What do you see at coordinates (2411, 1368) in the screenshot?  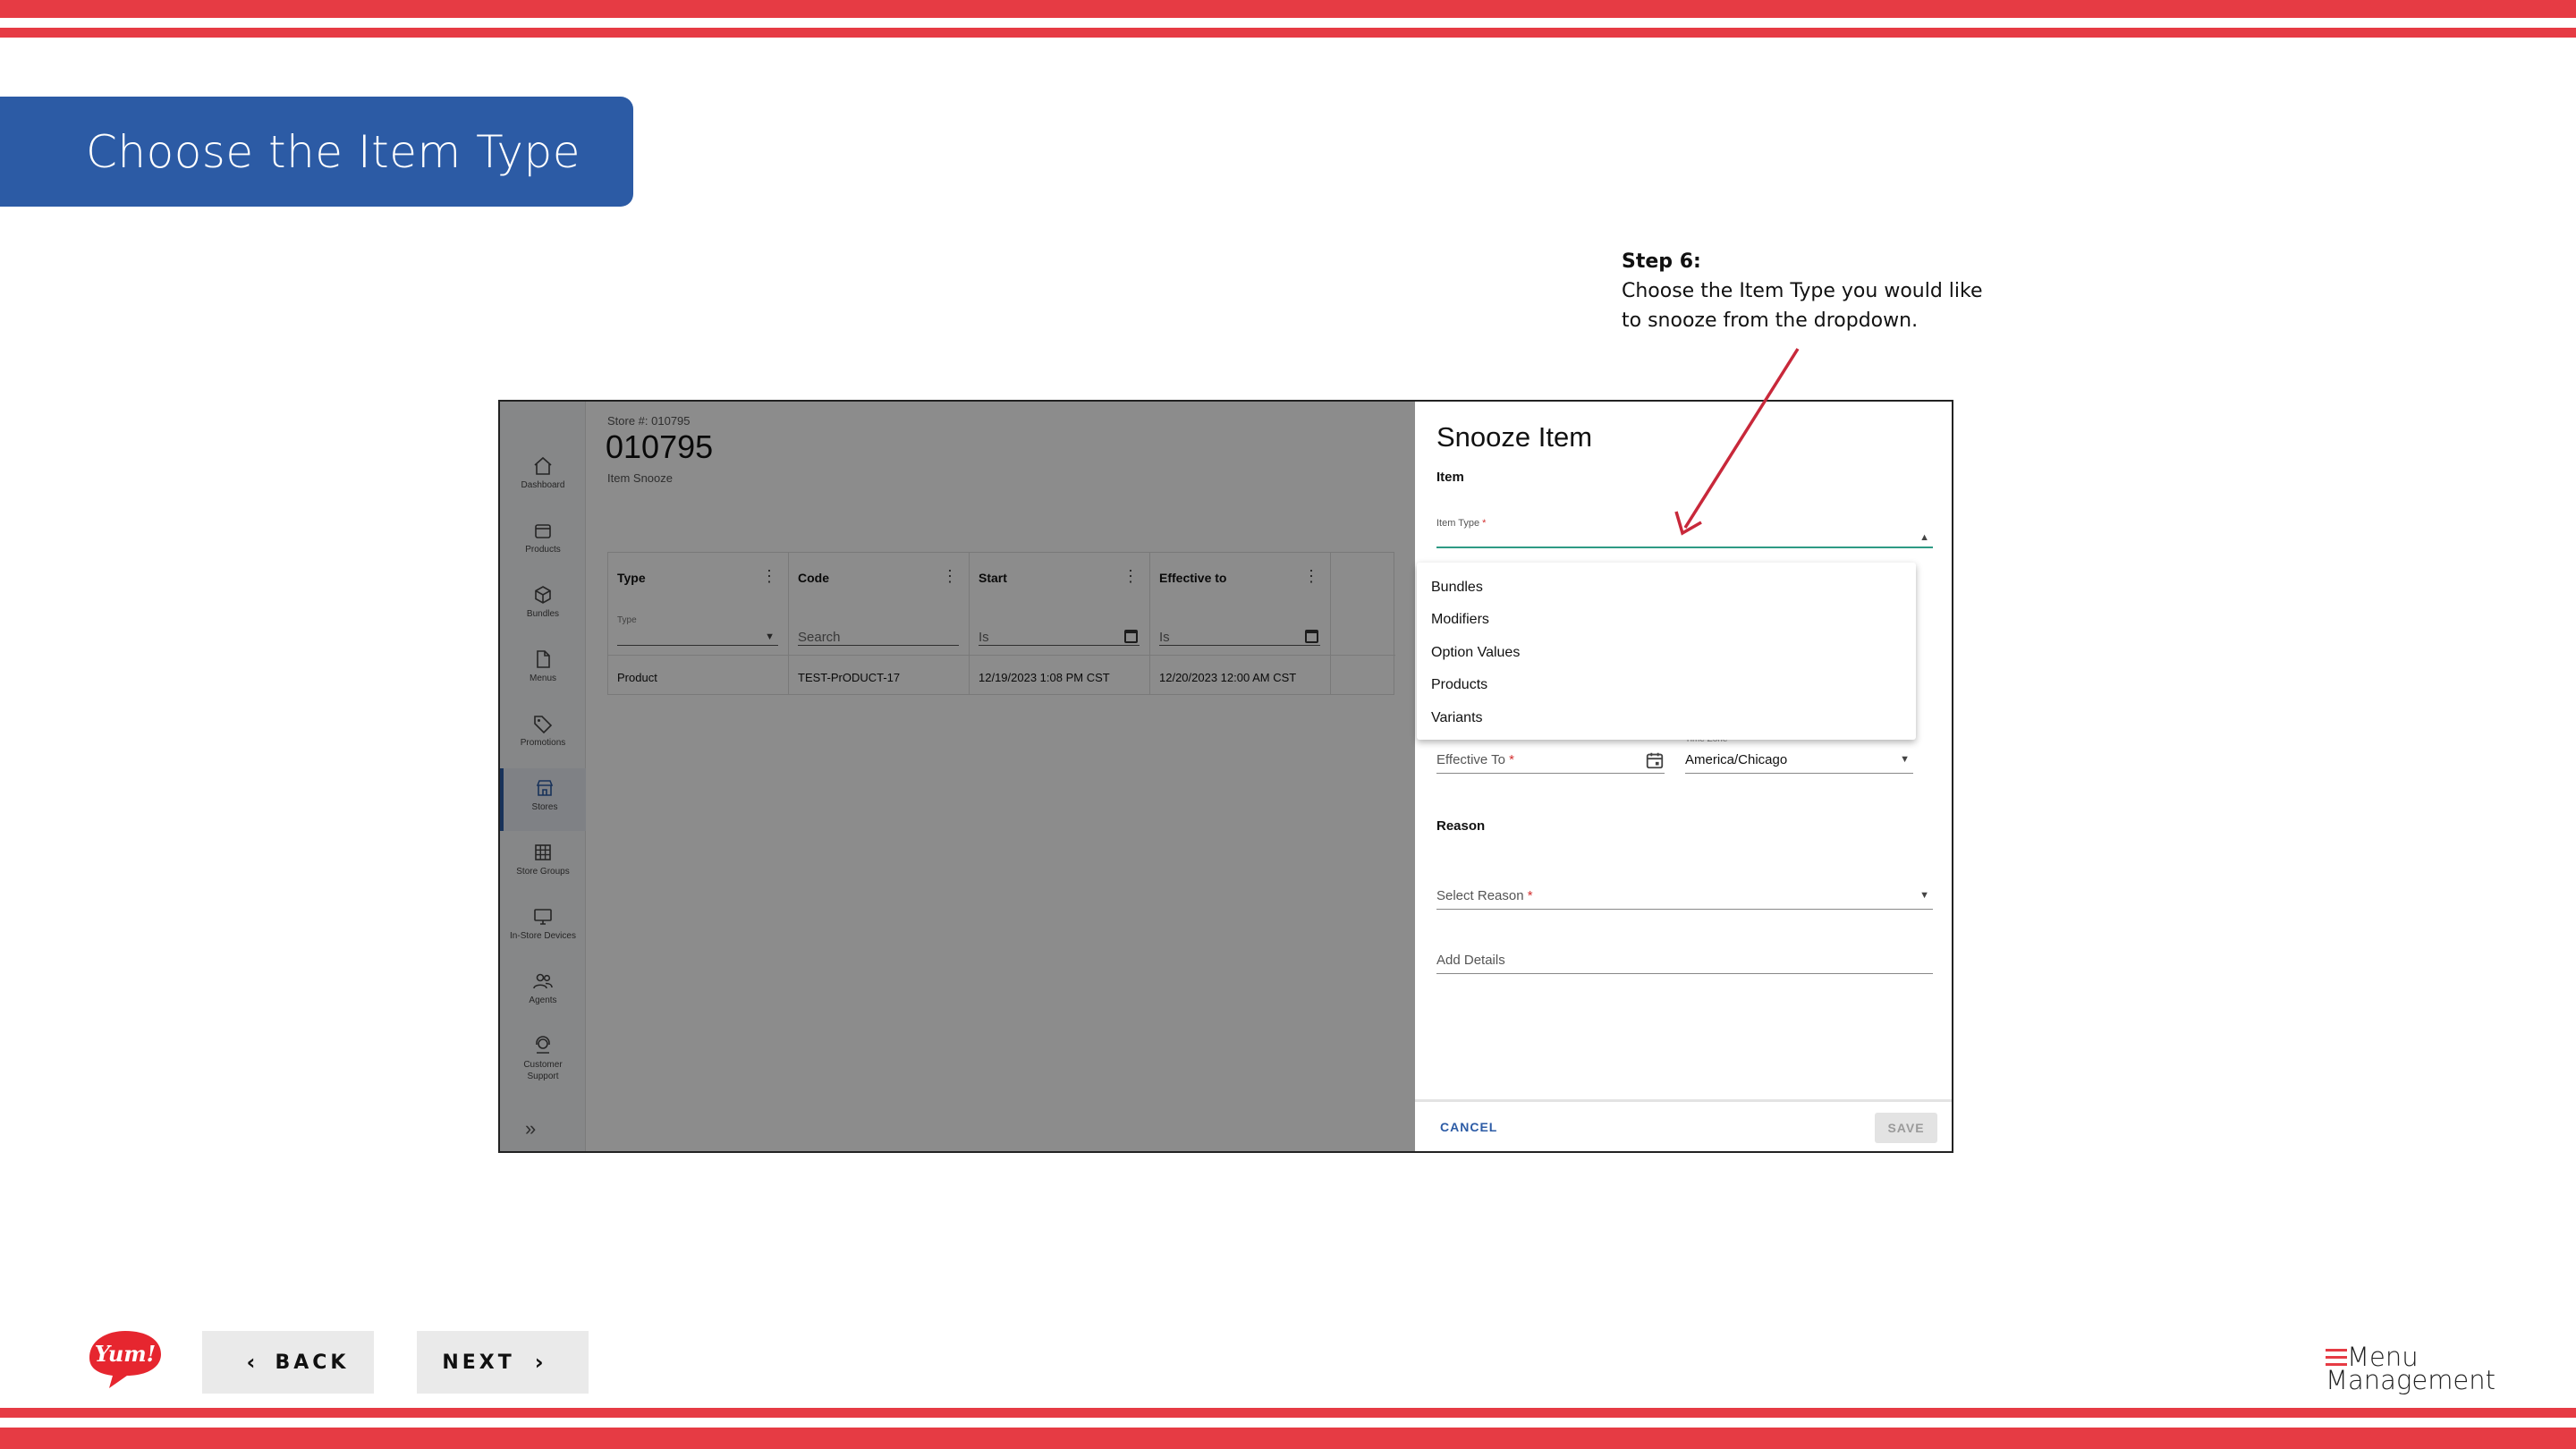 I see `menu-management-logo: Menu Management` at bounding box center [2411, 1368].